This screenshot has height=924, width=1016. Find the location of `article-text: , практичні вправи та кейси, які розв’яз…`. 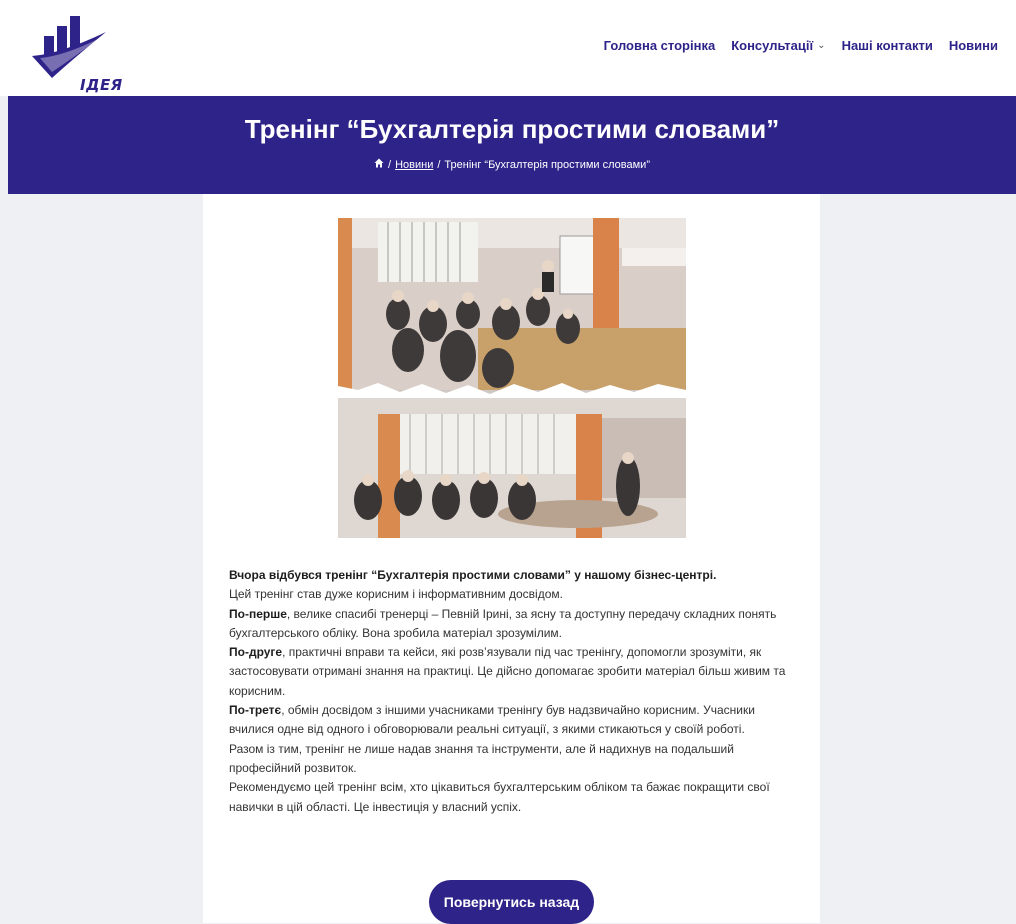

article-text: , практичні вправи та кейси, які розв’яз… is located at coordinates (507, 671).